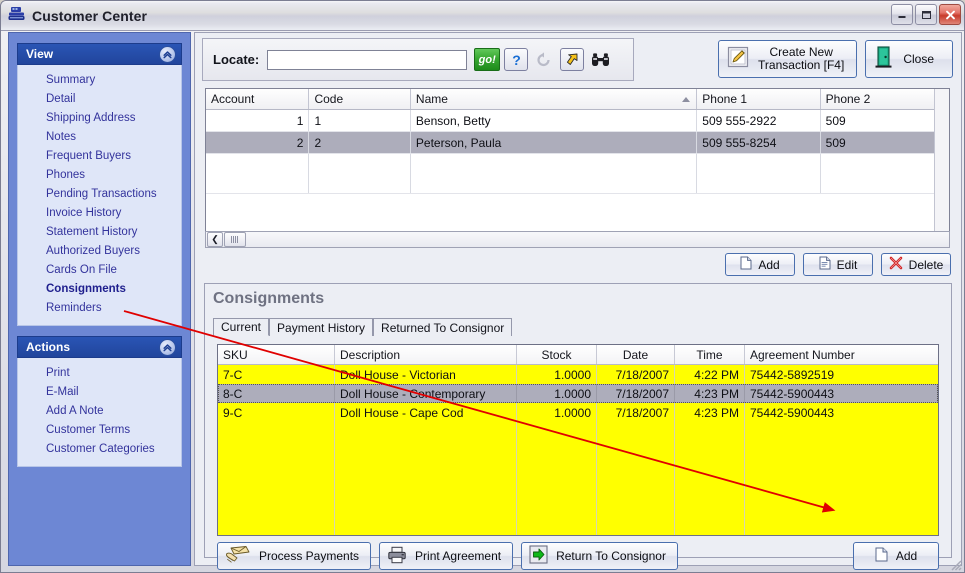  I want to click on process-payments-label: Process Payments, so click(309, 556).